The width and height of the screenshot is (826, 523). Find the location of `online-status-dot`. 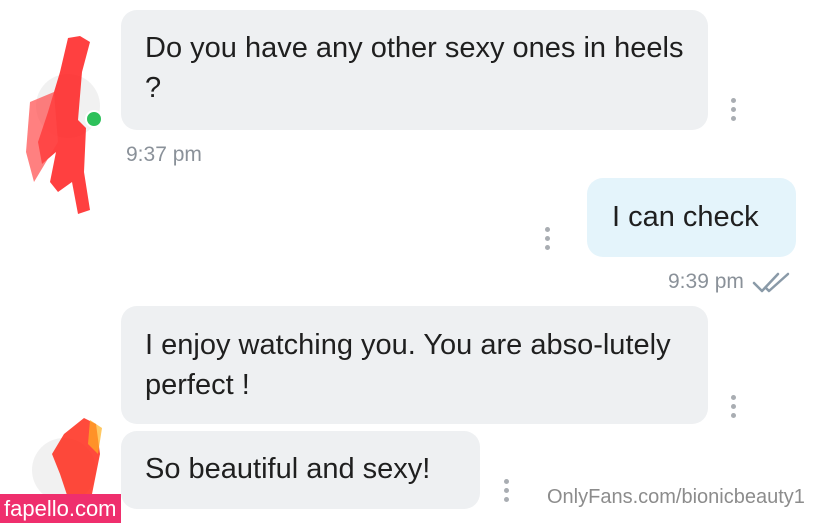

online-status-dot is located at coordinates (94, 119).